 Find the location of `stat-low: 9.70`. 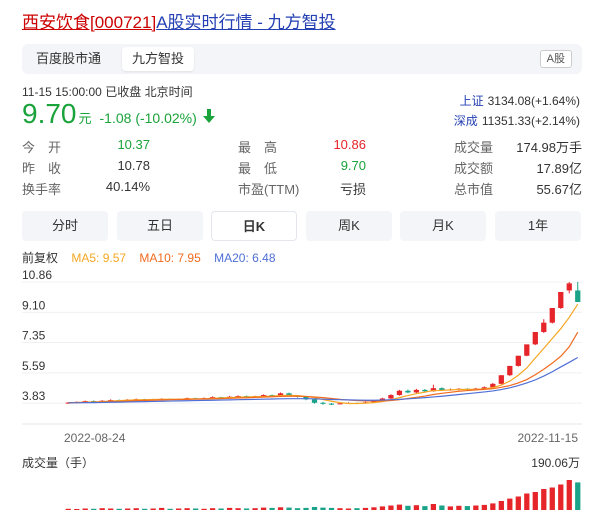

stat-low: 9.70 is located at coordinates (353, 165).